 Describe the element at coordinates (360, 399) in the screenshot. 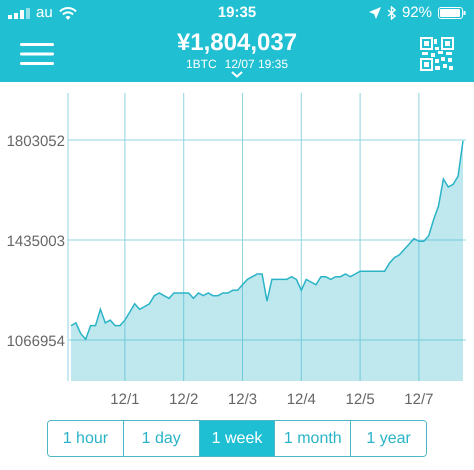

I see `axis-label: 12/5` at that location.